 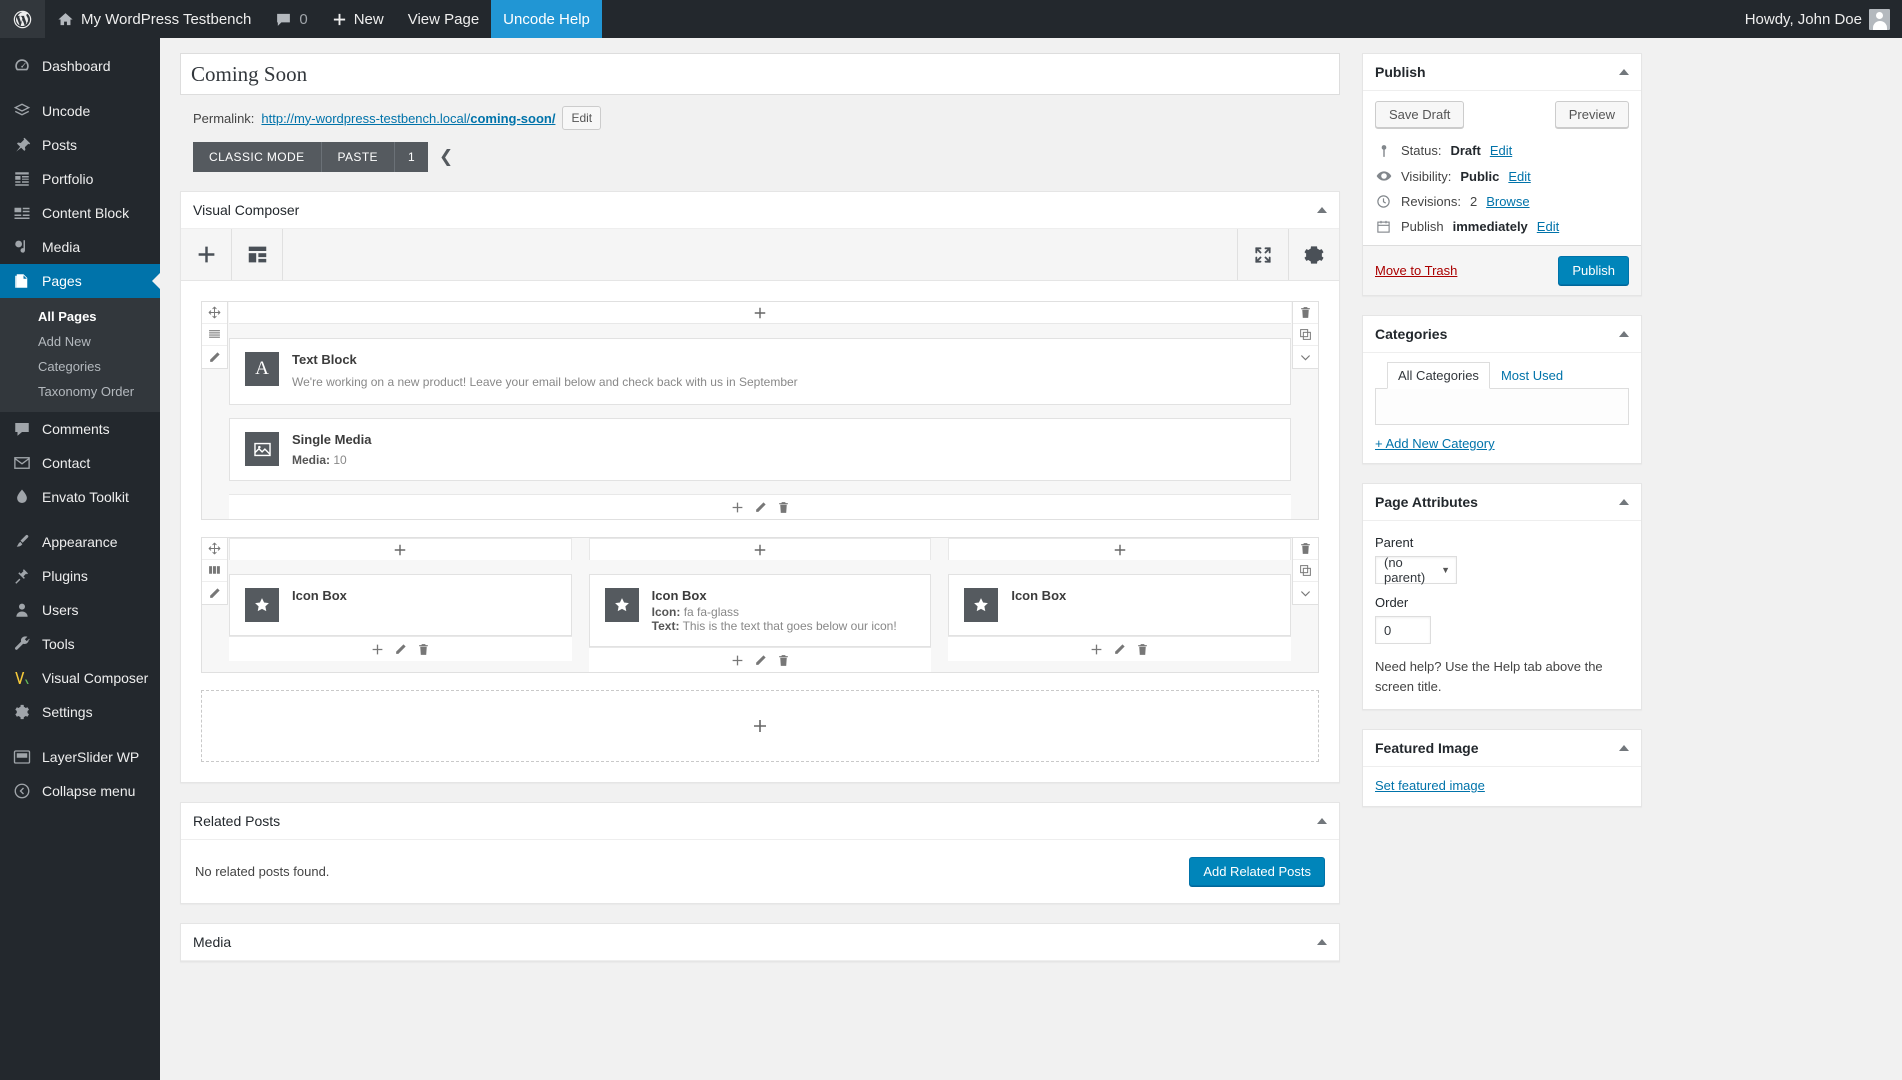 What do you see at coordinates (1817, 19) in the screenshot?
I see `my-account-menu: Howdy, John Doe` at bounding box center [1817, 19].